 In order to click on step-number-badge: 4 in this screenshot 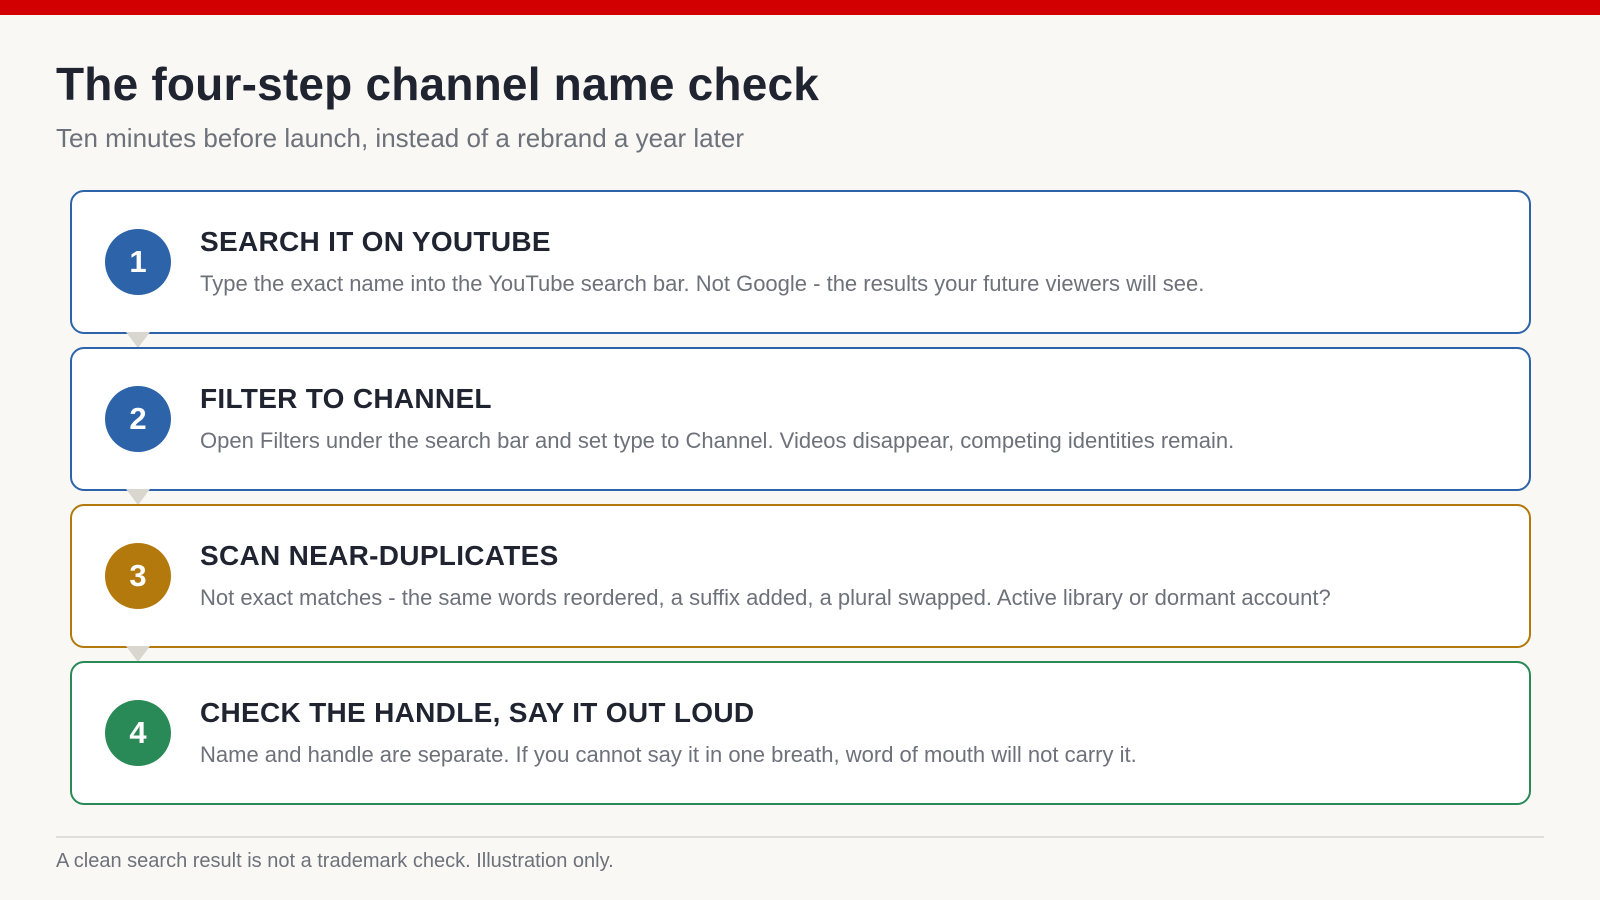, I will do `click(138, 733)`.